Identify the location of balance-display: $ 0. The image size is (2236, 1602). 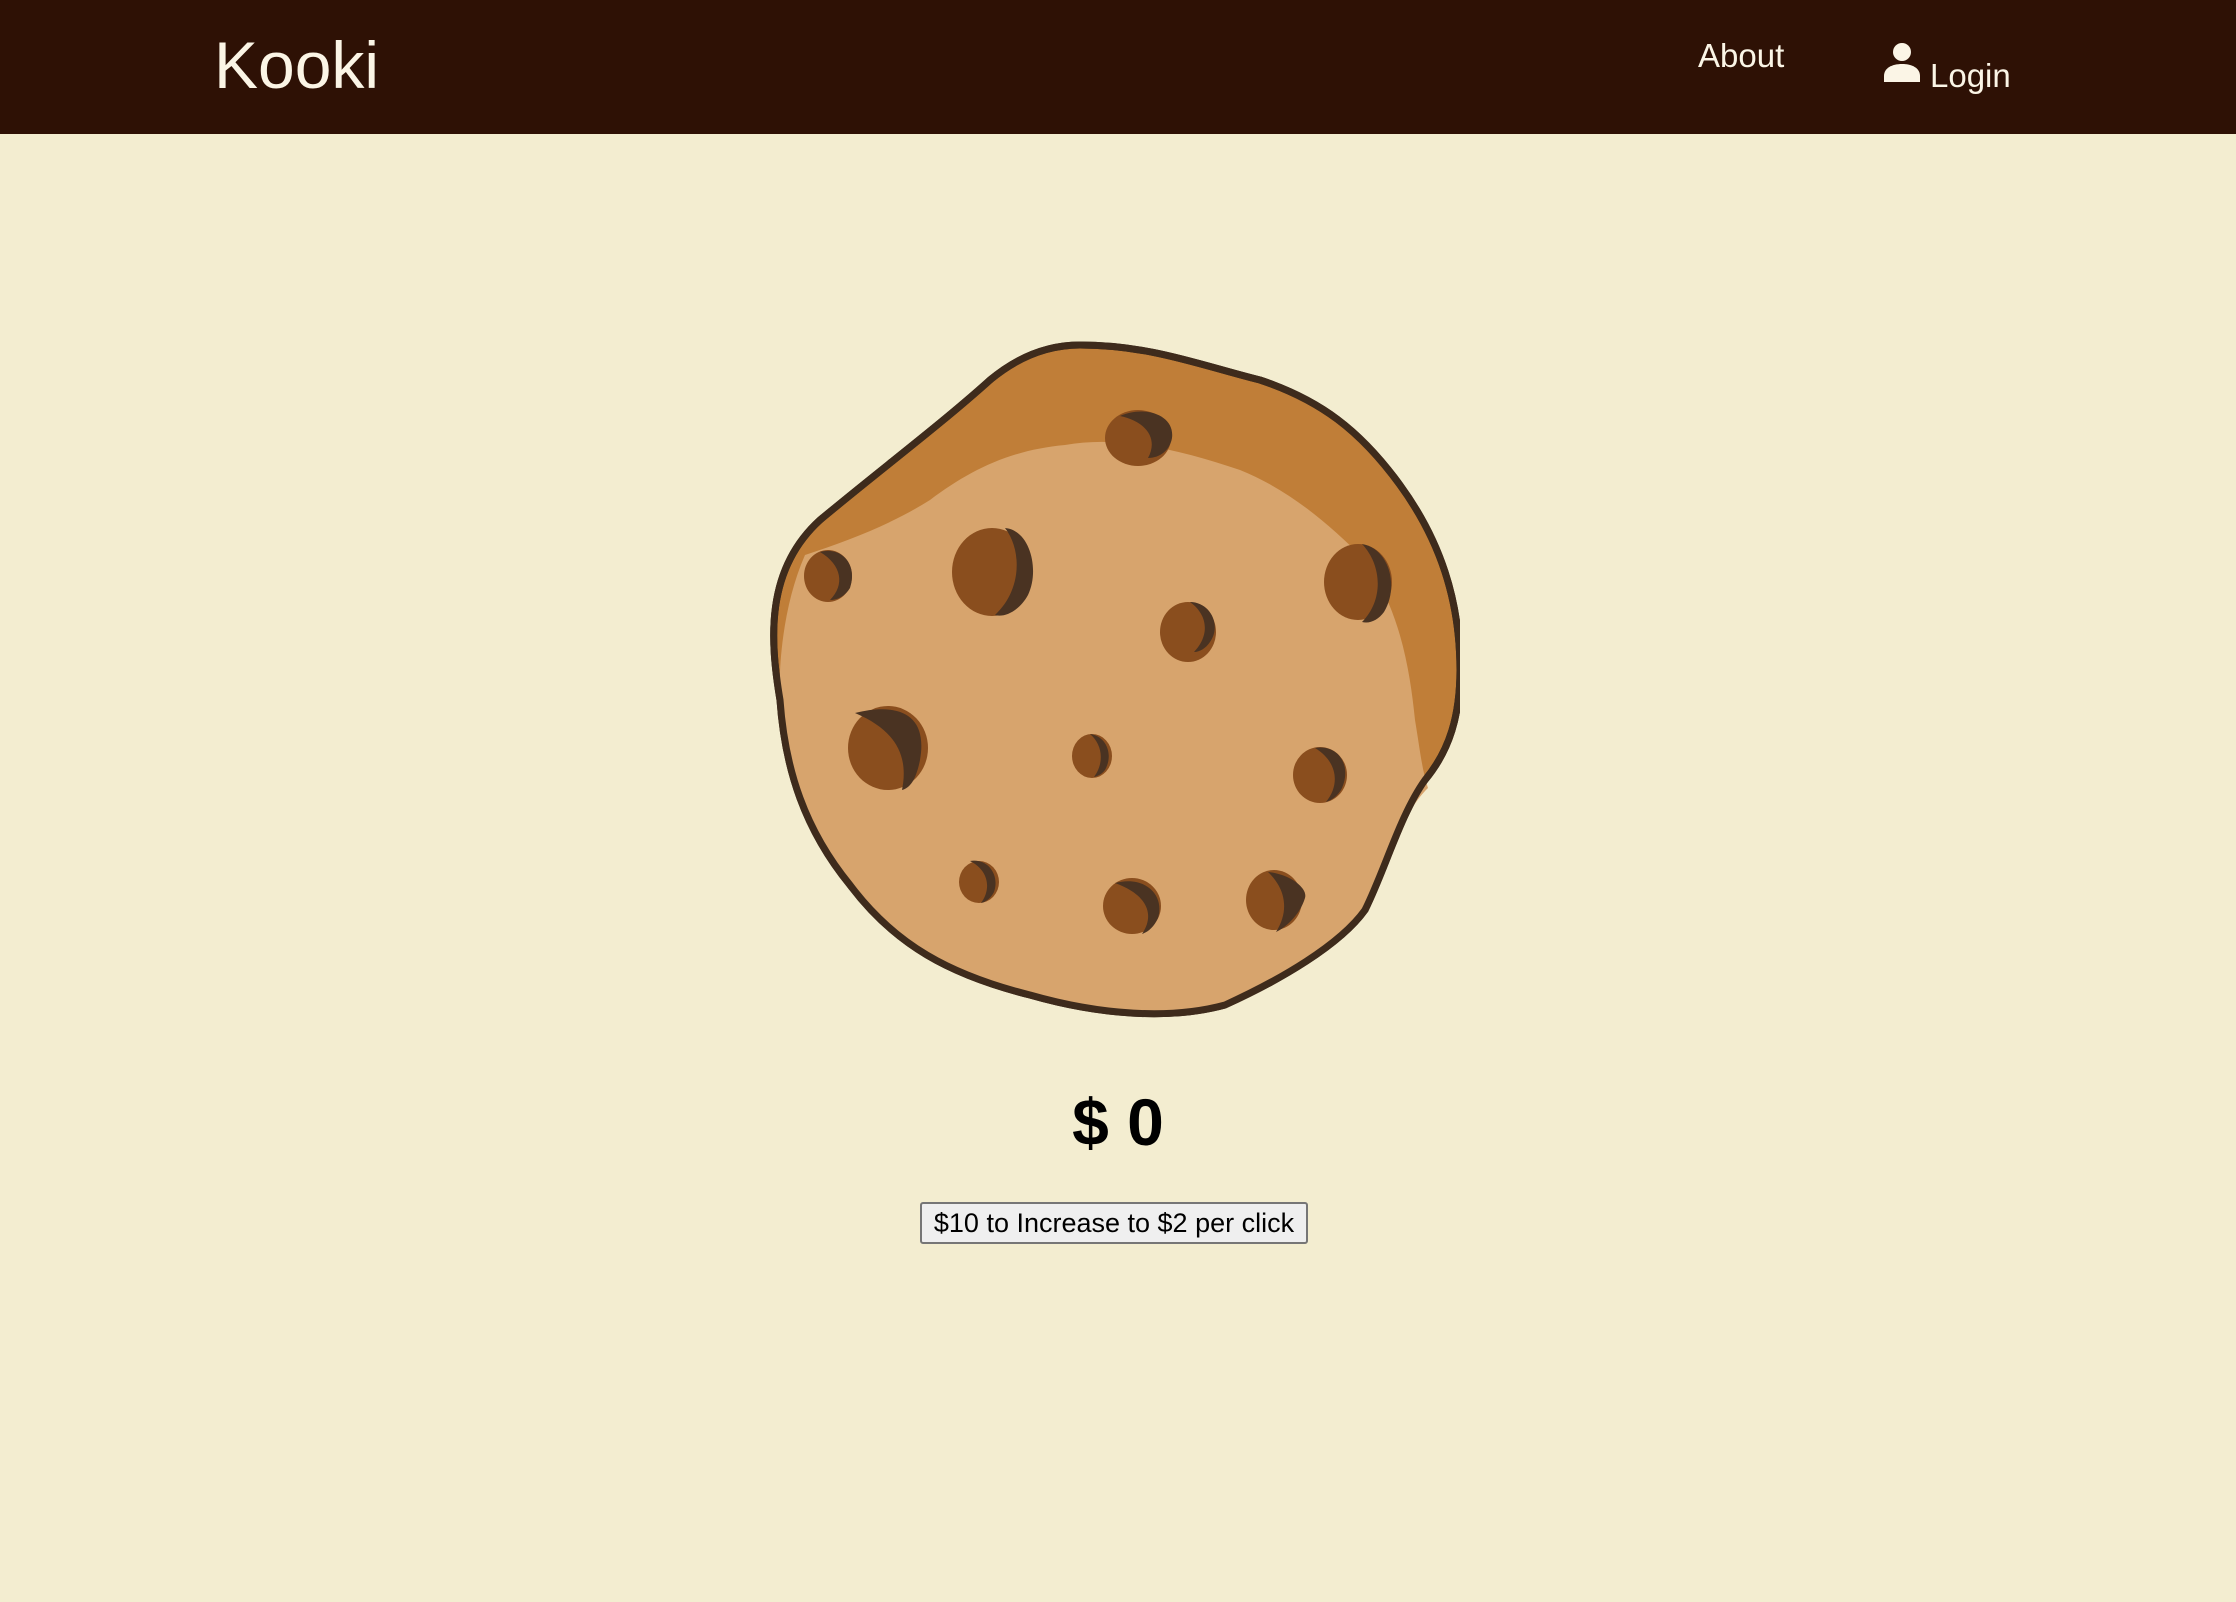
(1118, 1122).